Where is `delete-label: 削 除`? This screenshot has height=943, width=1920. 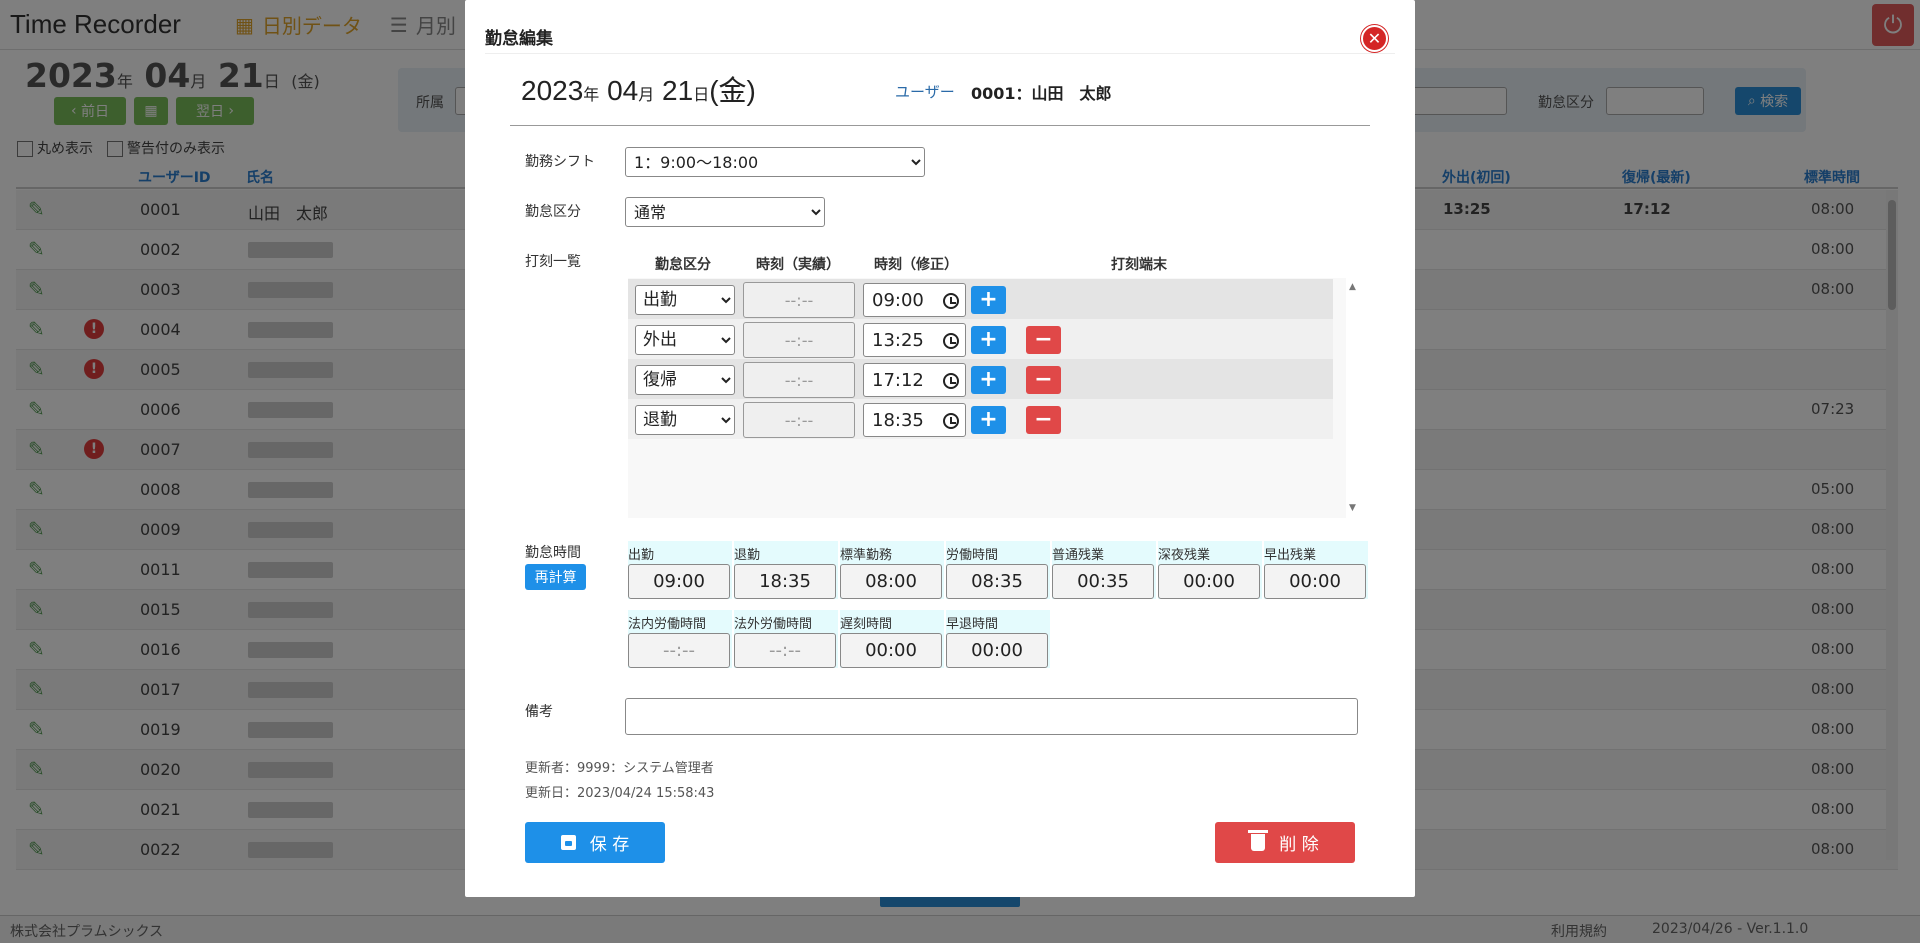
delete-label: 削 除 is located at coordinates (1299, 845).